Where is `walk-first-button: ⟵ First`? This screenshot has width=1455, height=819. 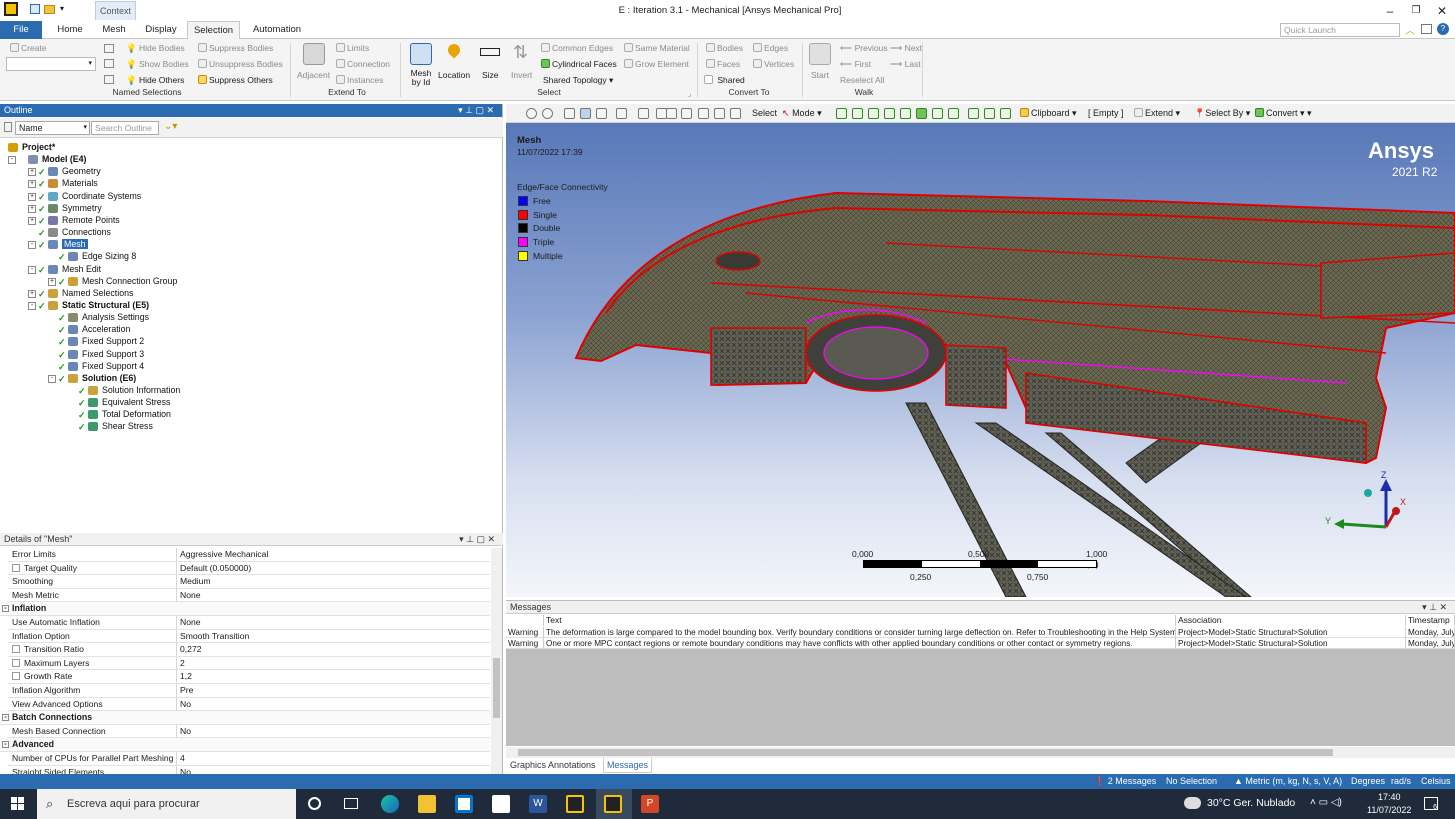
walk-first-button: ⟵ First is located at coordinates (855, 64).